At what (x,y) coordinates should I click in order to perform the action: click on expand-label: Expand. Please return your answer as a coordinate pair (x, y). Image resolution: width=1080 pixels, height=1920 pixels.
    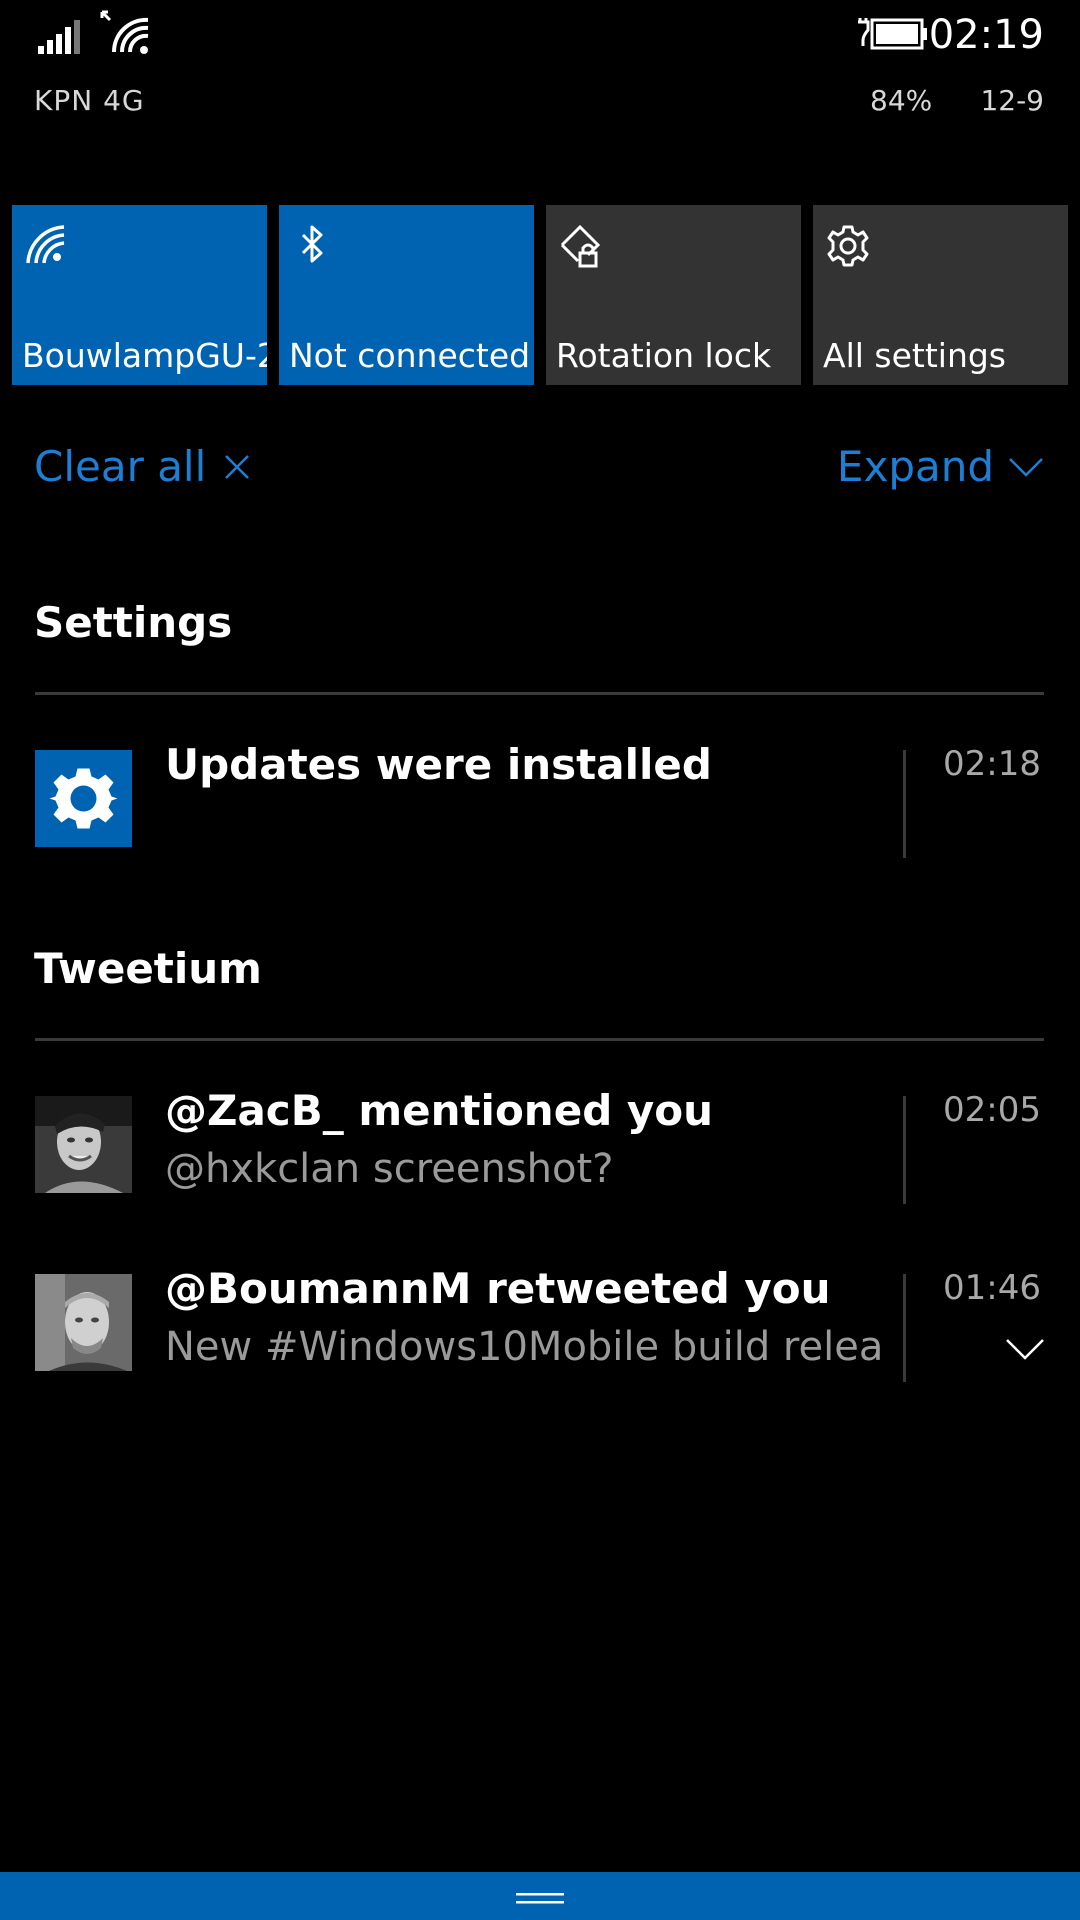
    Looking at the image, I should click on (915, 466).